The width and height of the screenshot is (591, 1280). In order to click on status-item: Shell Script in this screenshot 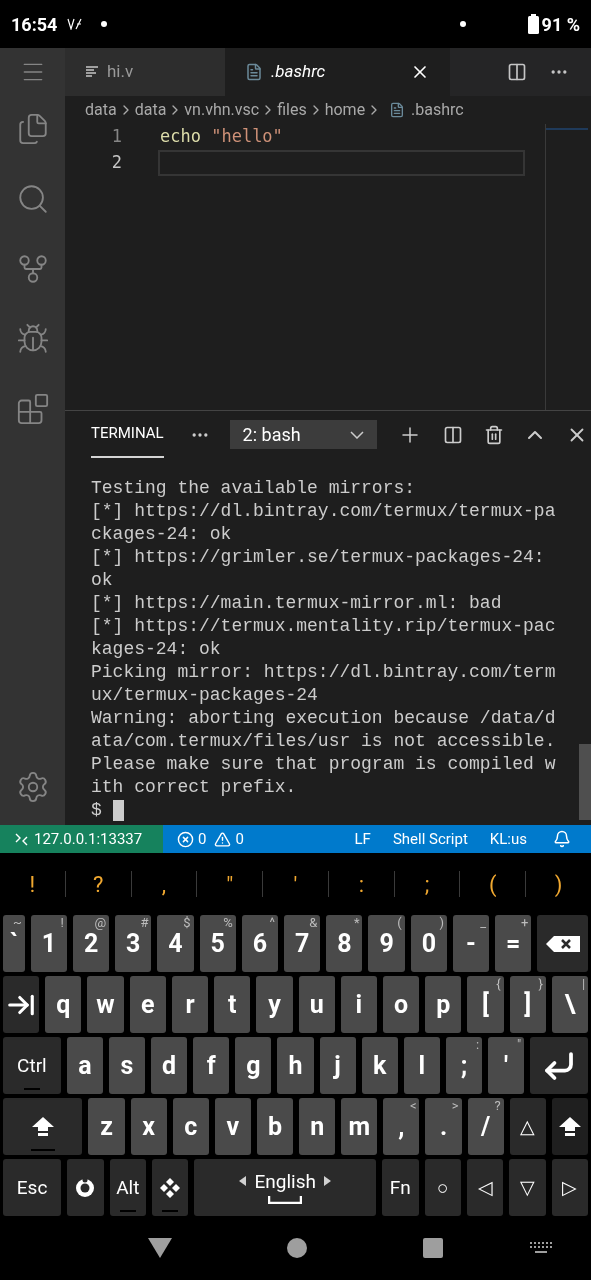, I will do `click(430, 839)`.